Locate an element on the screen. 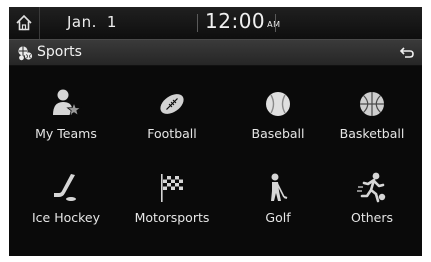  home-button is located at coordinates (24, 23).